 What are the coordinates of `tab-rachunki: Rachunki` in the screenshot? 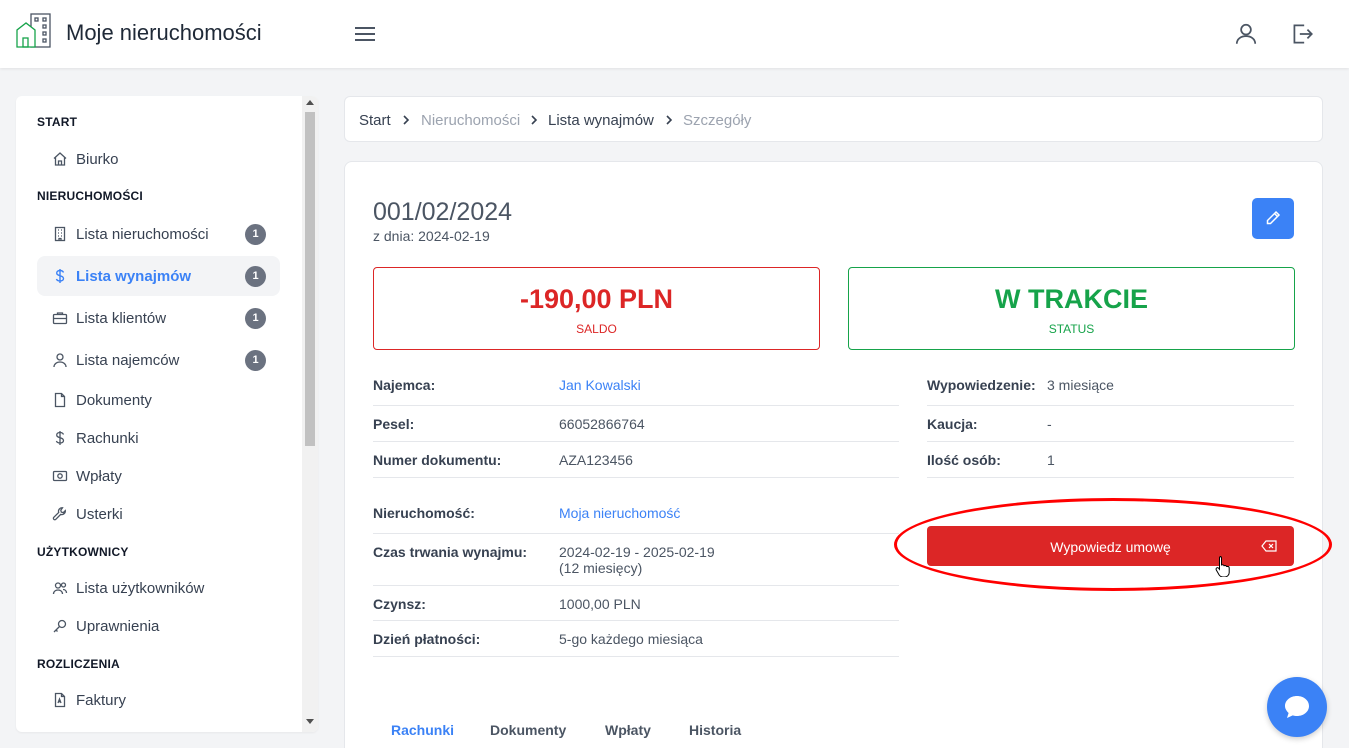 It's located at (422, 730).